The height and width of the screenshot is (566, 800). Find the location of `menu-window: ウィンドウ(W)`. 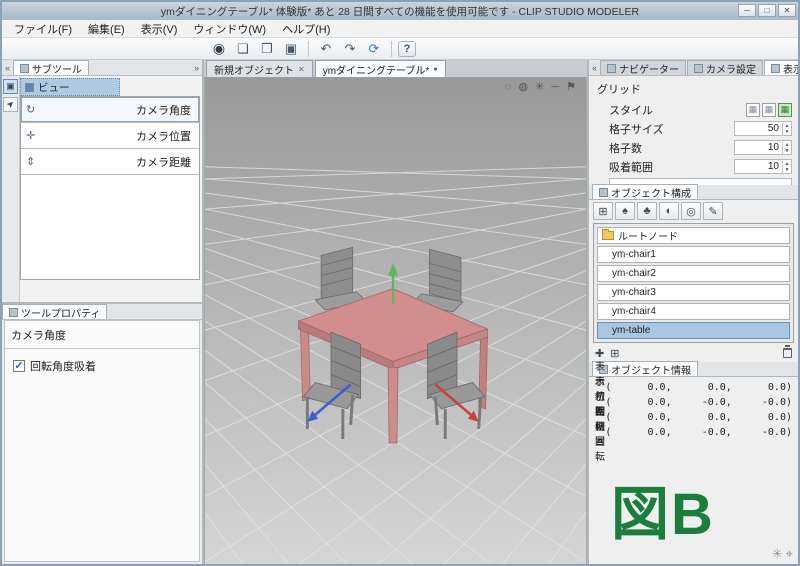

menu-window: ウィンドウ(W) is located at coordinates (229, 29).